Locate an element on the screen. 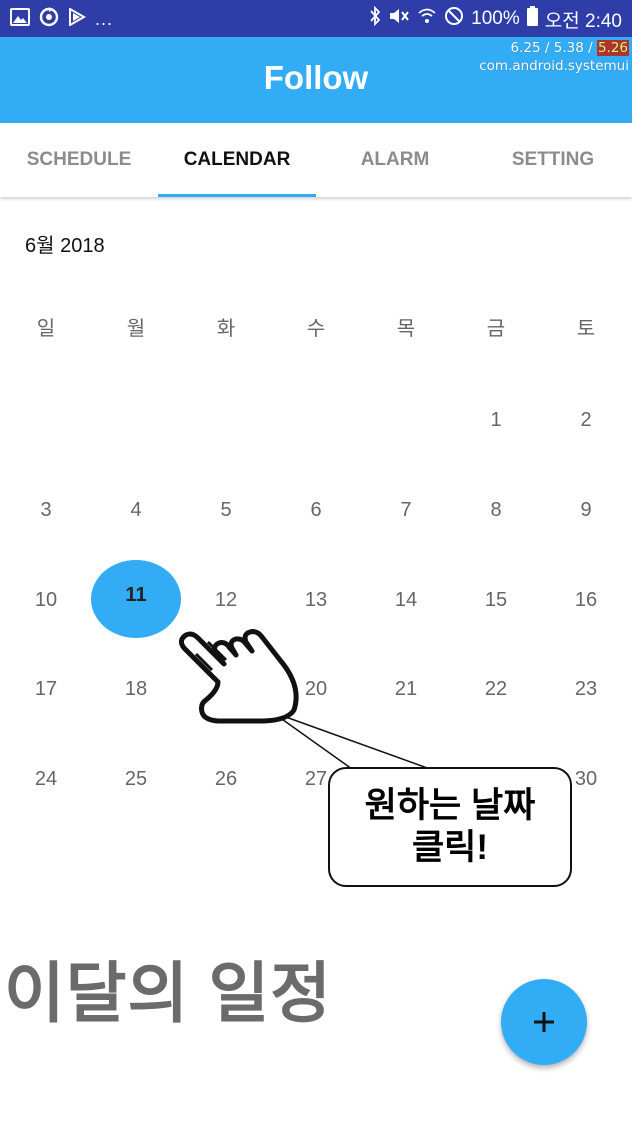  bluetooth-icon is located at coordinates (375, 18).